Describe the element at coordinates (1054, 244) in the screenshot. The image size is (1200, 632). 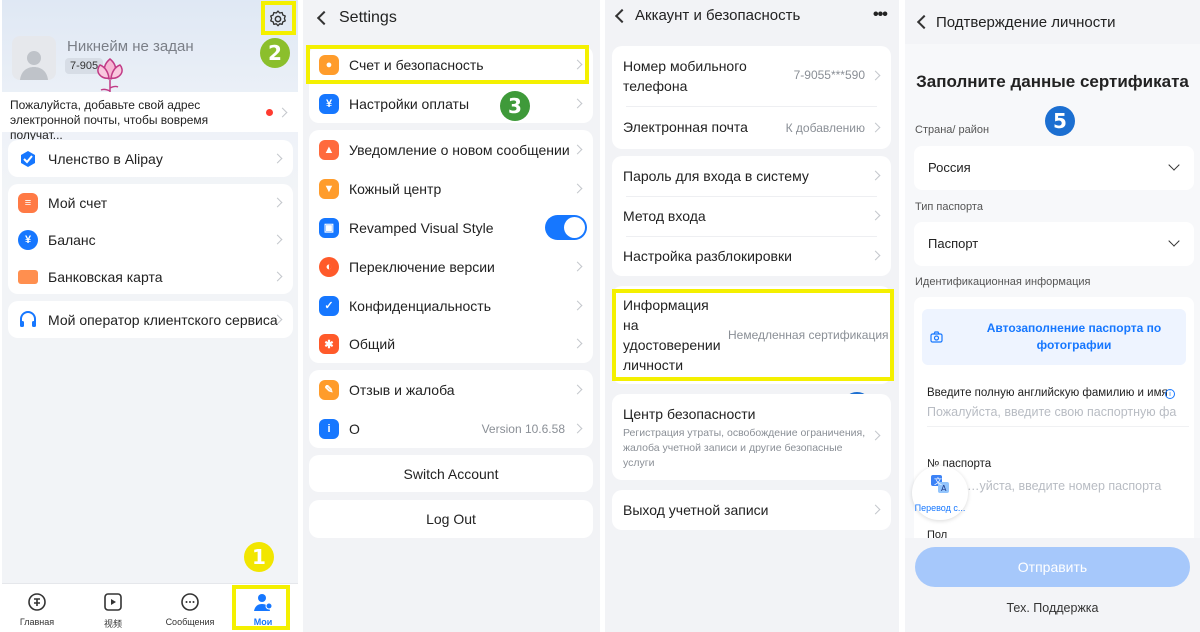
I see `passport-type-select: Паспорт` at that location.